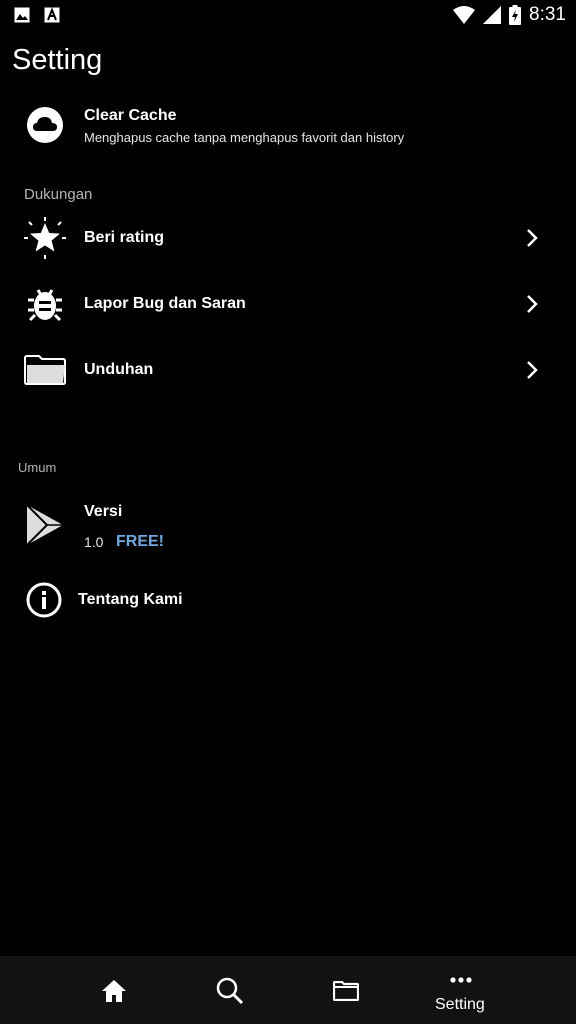  What do you see at coordinates (288, 304) in the screenshot?
I see `report-bug-item: Lapor Bug dan Saran` at bounding box center [288, 304].